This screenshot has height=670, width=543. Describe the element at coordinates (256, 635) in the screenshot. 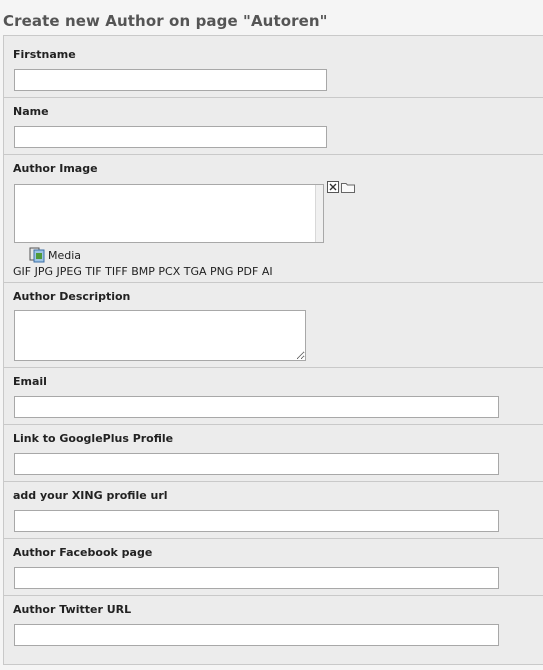

I see `twitter-input` at that location.